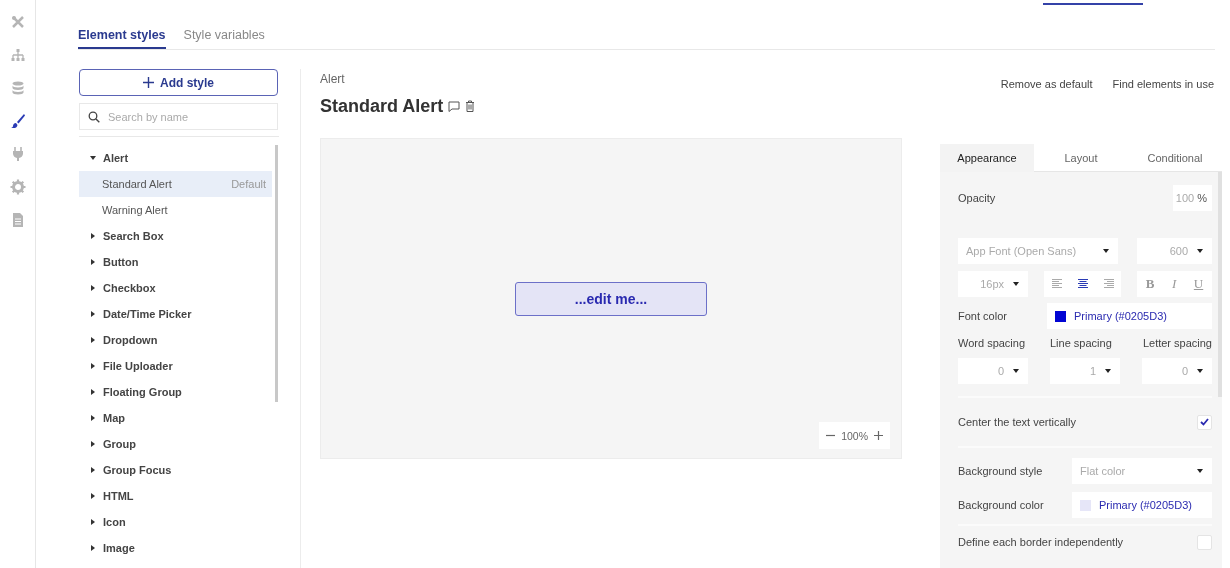 This screenshot has height=568, width=1230. Describe the element at coordinates (175, 522) in the screenshot. I see `tree-item: Icon` at that location.